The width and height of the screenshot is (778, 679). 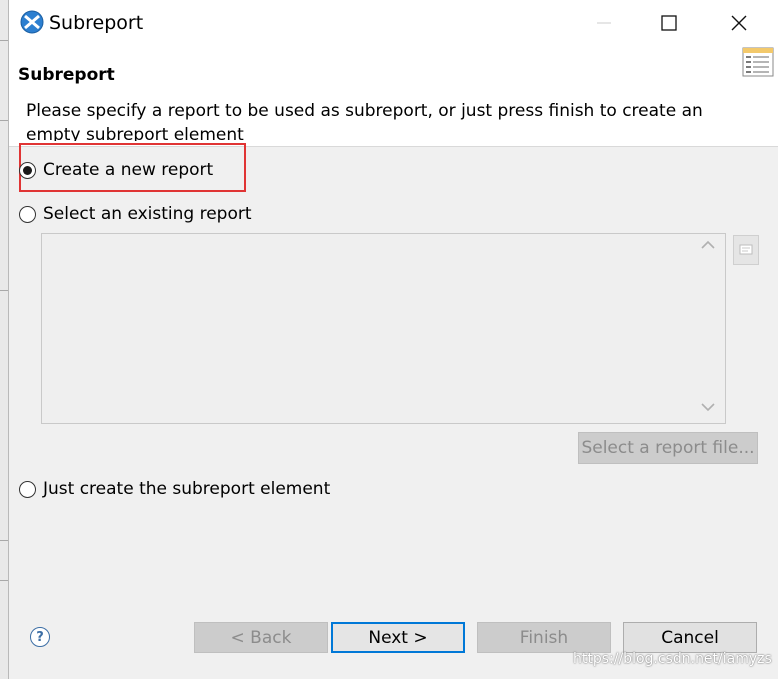 I want to click on create-new-report-radio, so click(x=27, y=170).